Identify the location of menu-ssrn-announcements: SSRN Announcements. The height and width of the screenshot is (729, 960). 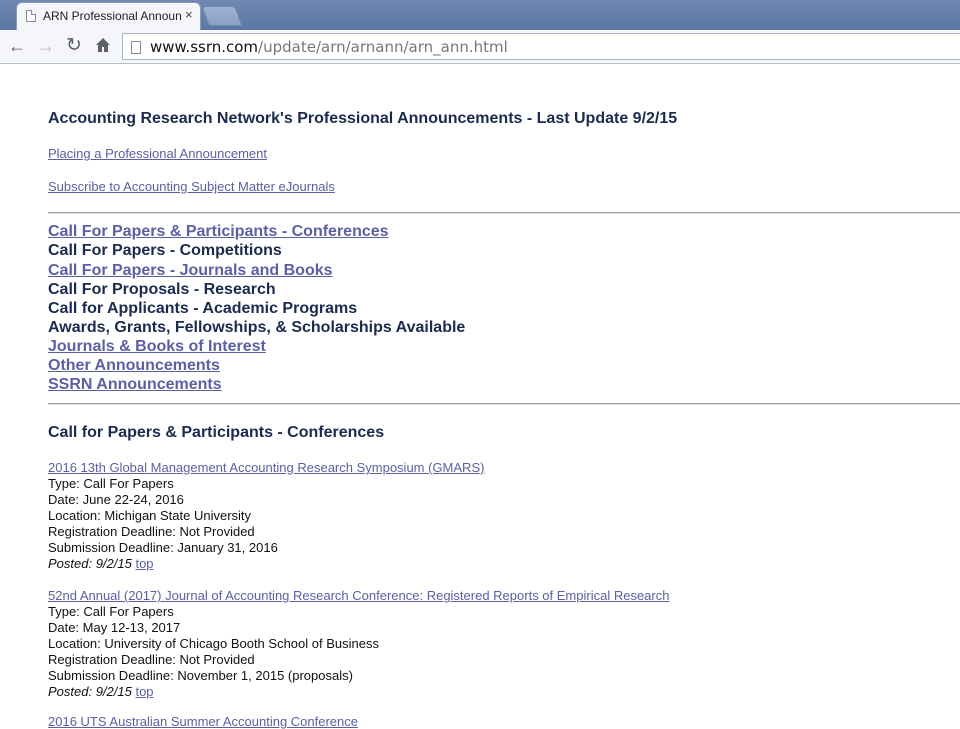
(135, 385).